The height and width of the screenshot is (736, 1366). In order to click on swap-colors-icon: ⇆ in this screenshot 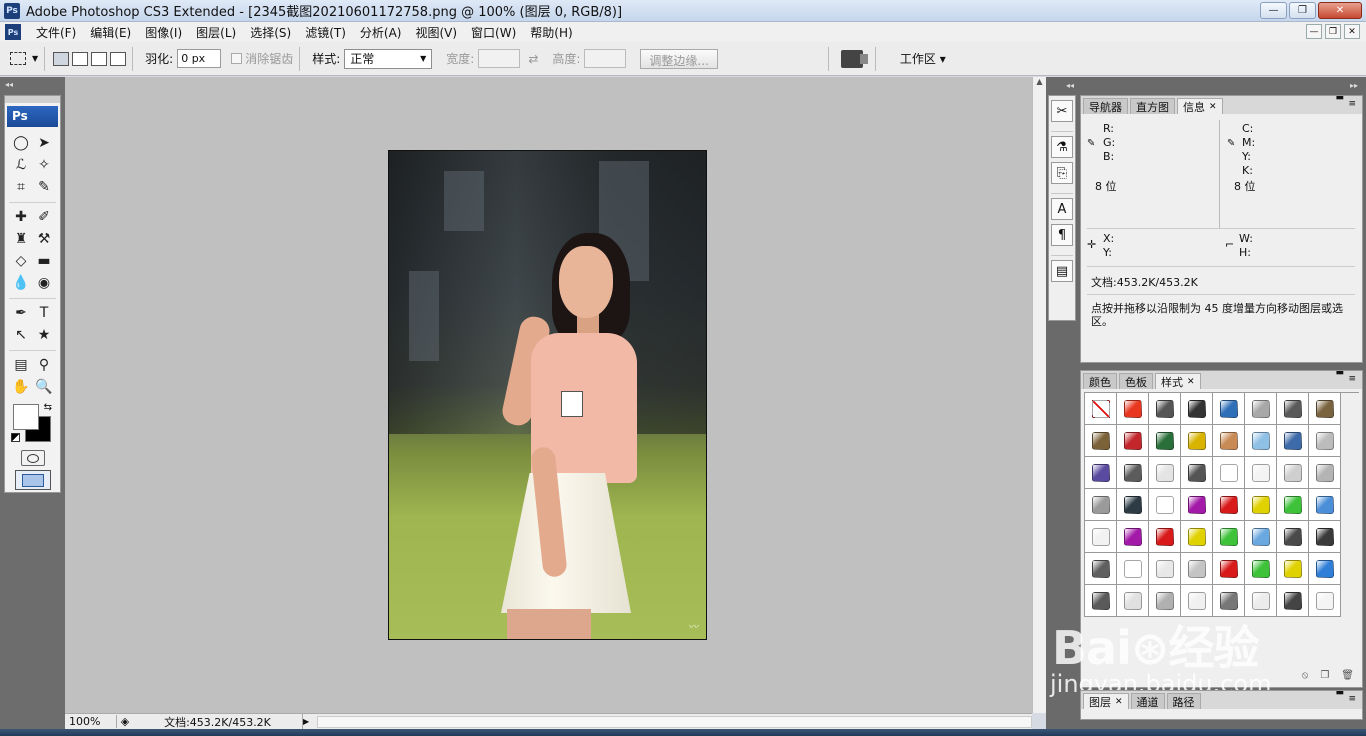, I will do `click(48, 407)`.